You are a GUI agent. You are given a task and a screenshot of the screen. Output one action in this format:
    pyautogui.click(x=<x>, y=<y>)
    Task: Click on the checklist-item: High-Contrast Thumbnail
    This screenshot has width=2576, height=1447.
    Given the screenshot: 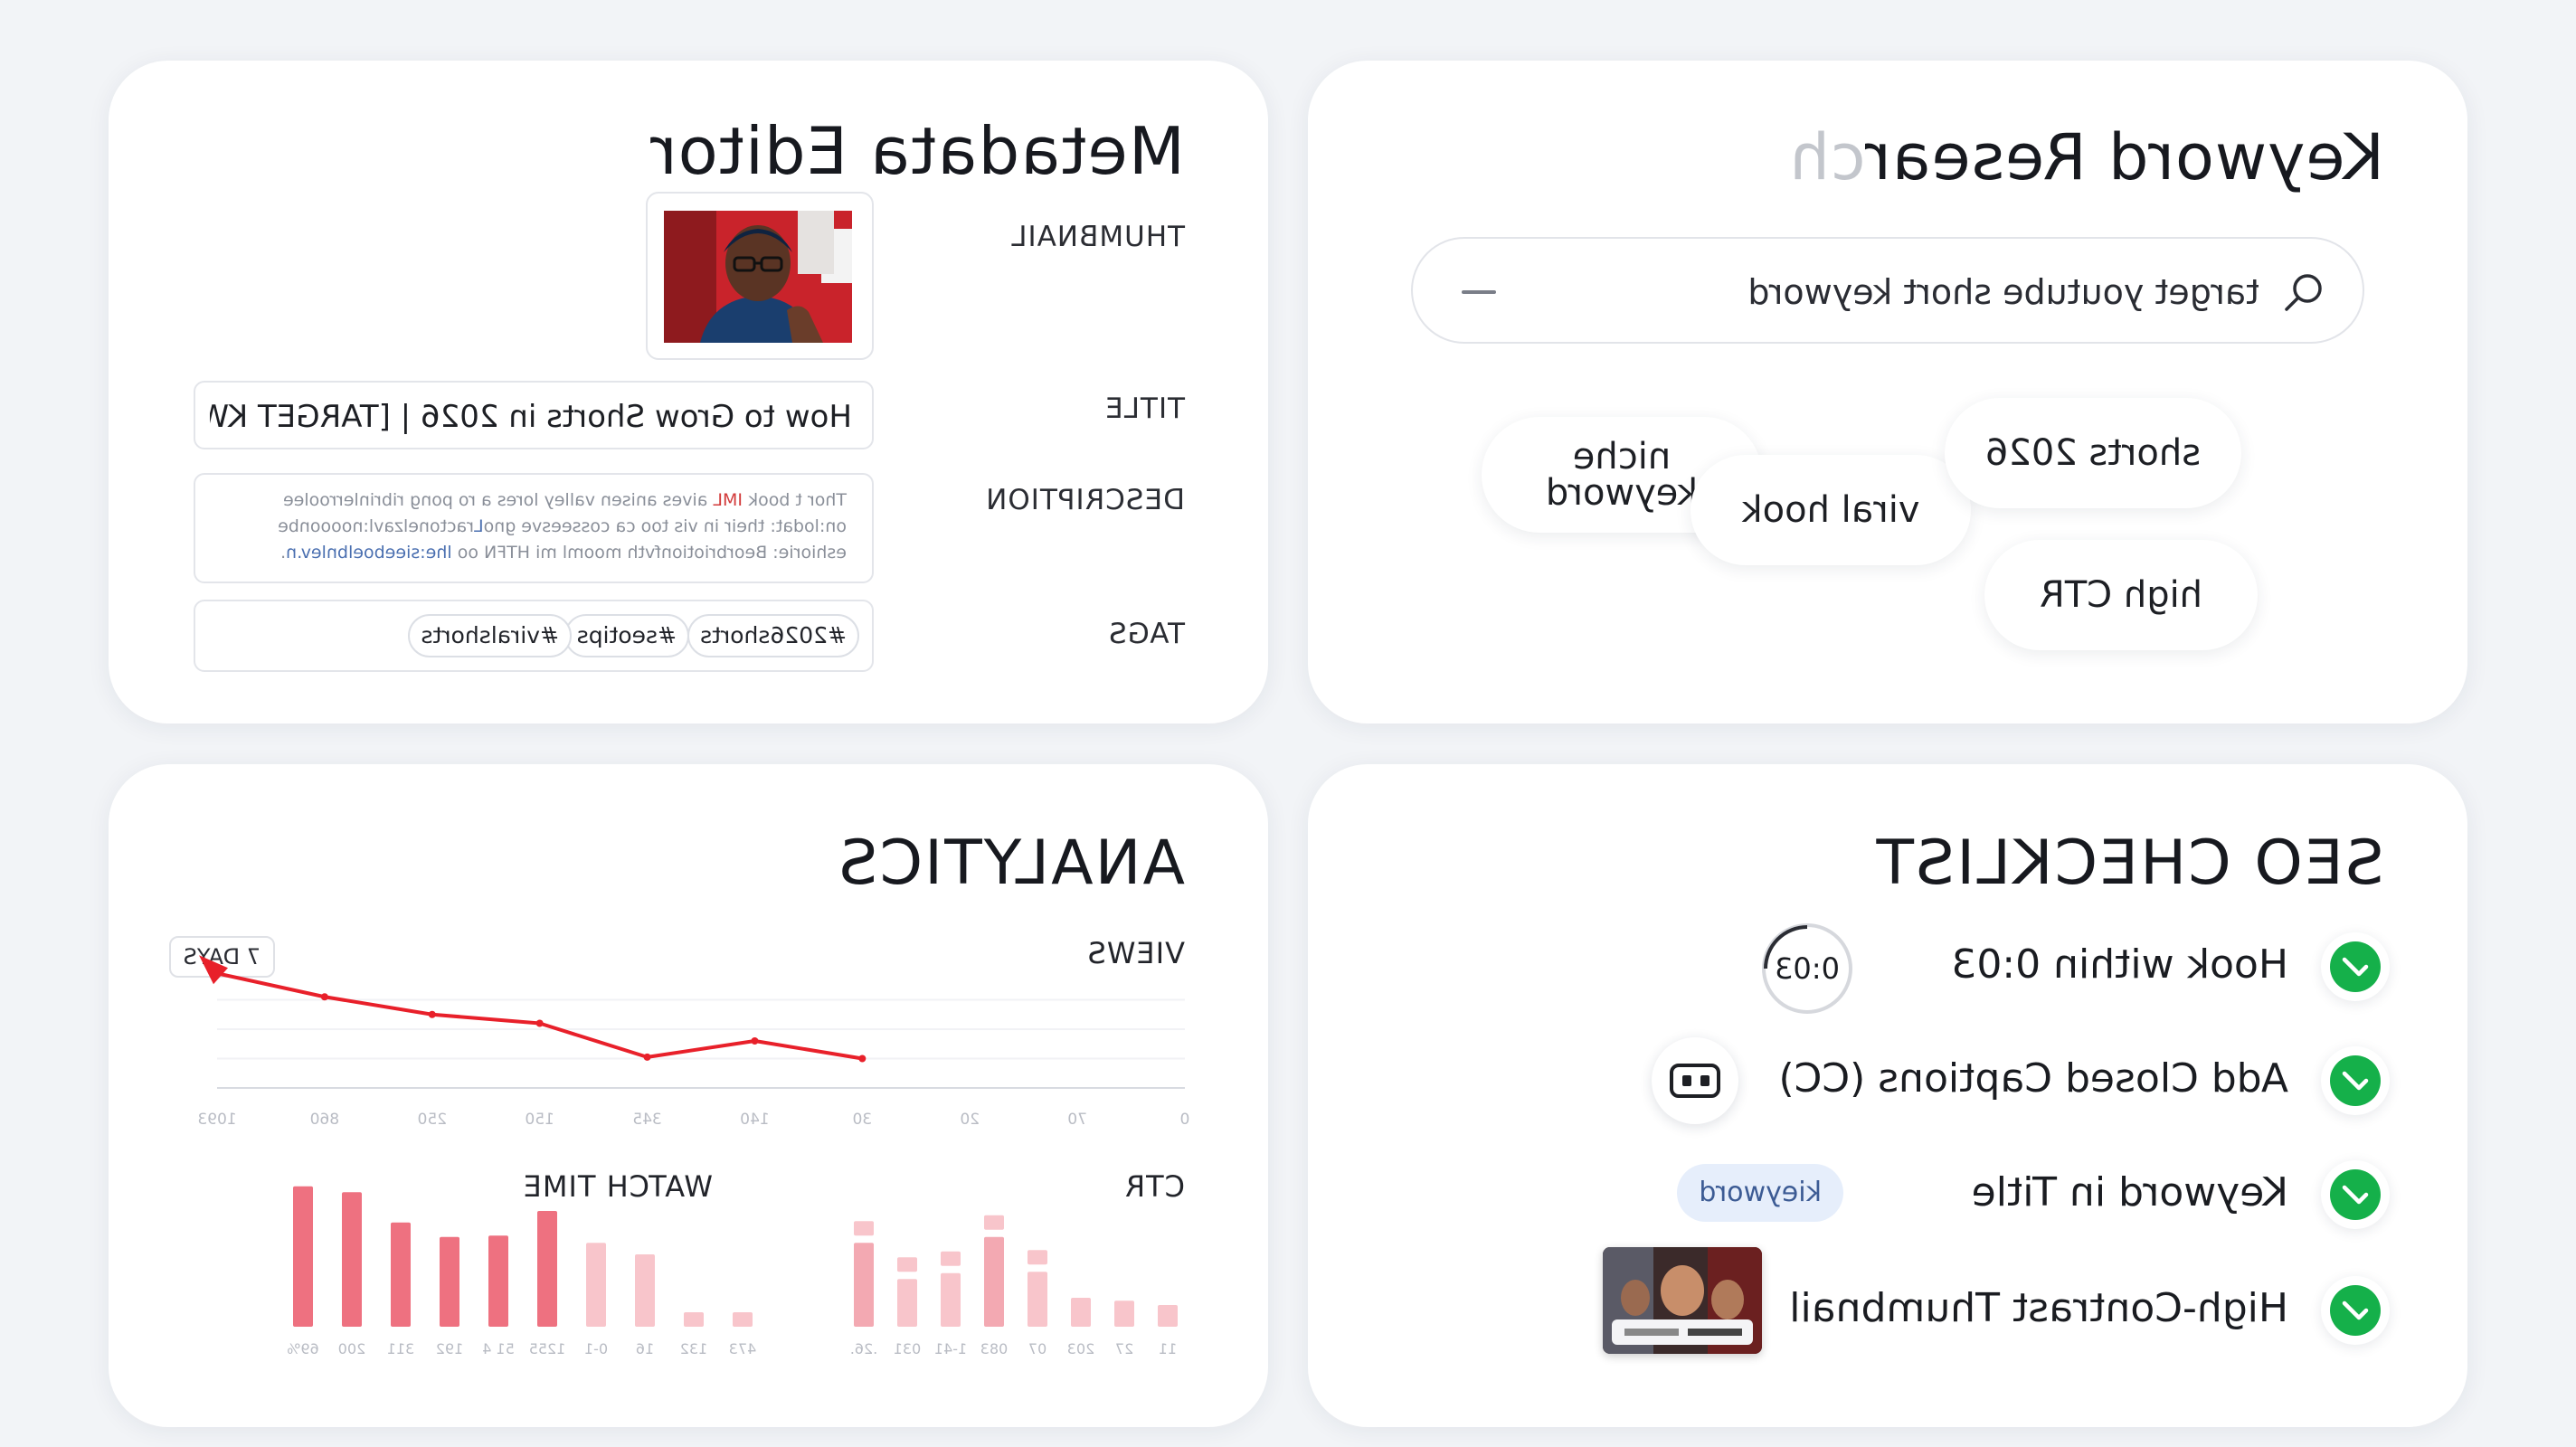 What is the action you would take?
    pyautogui.click(x=1887, y=1300)
    